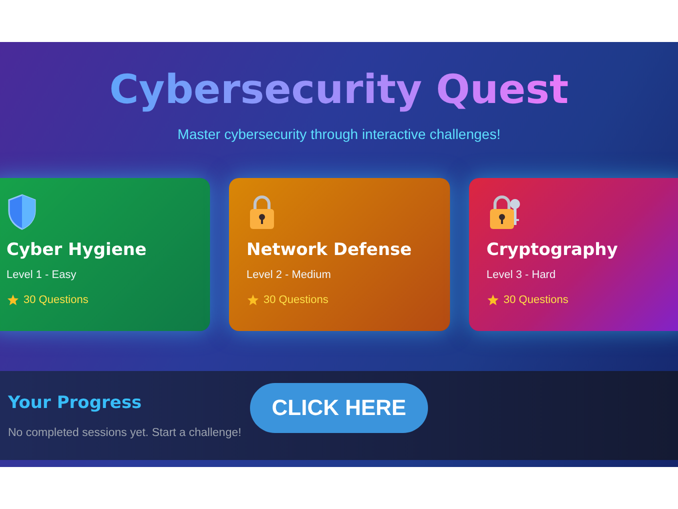  Describe the element at coordinates (339, 408) in the screenshot. I see `click-here-button: CLICK HERE` at that location.